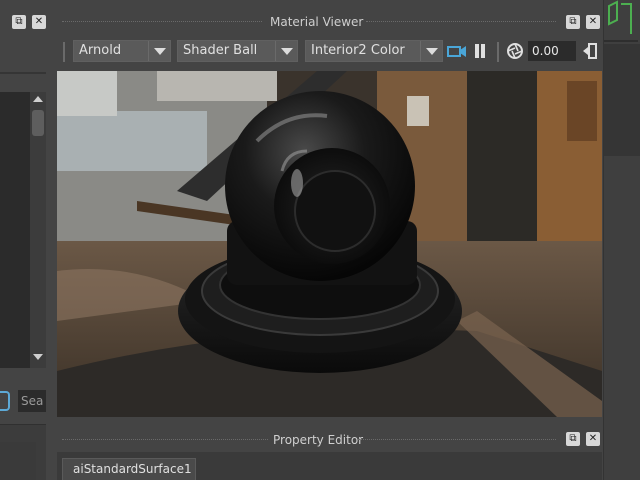  I want to click on view-cube-graphic, so click(620, 17).